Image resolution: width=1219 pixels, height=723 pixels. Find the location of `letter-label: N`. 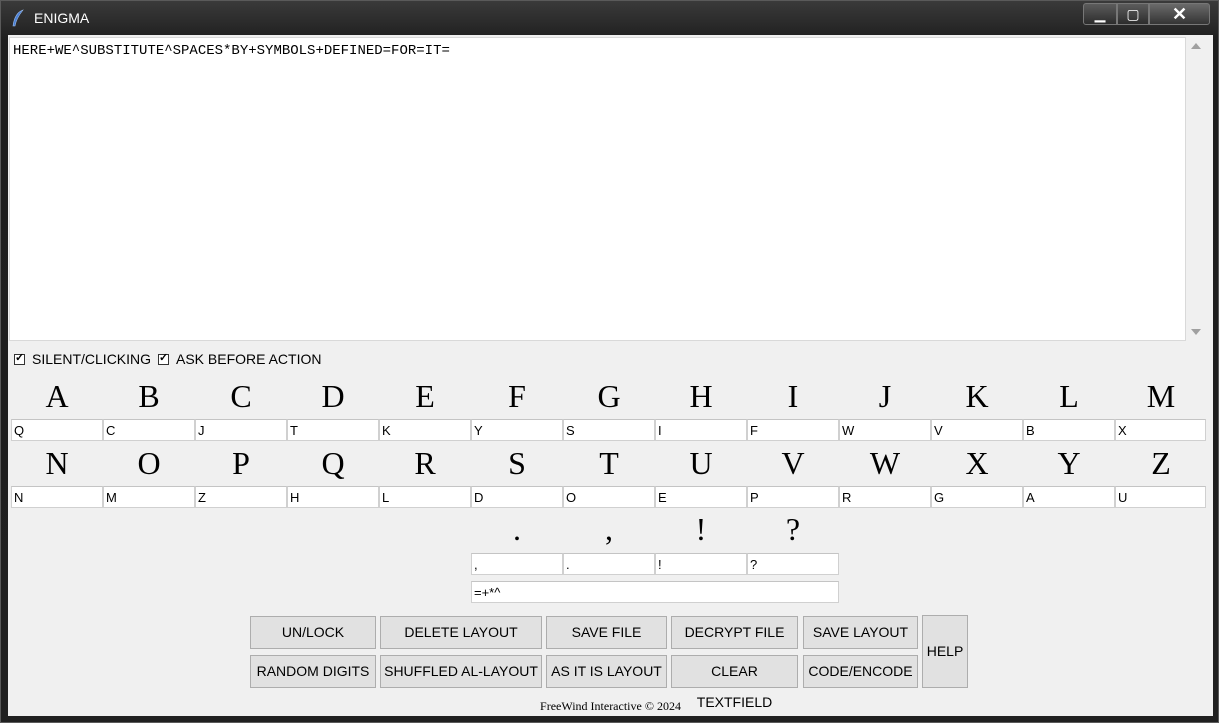

letter-label: N is located at coordinates (57, 463).